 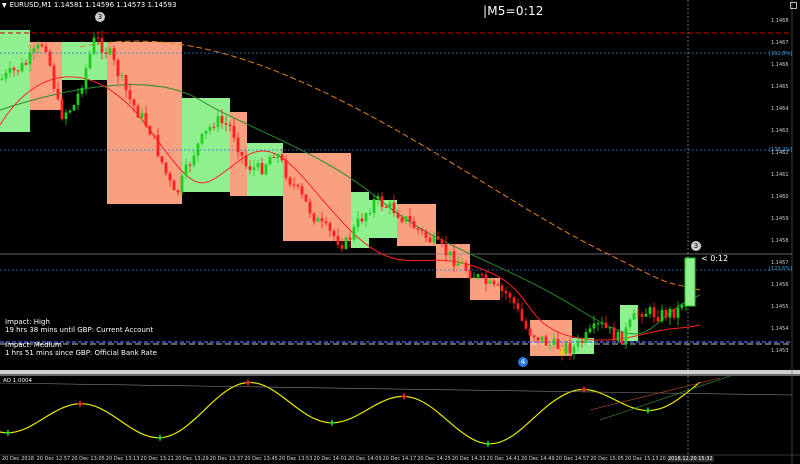 What do you see at coordinates (33, 345) in the screenshot?
I see `news-impact-medium: Impact: Medium` at bounding box center [33, 345].